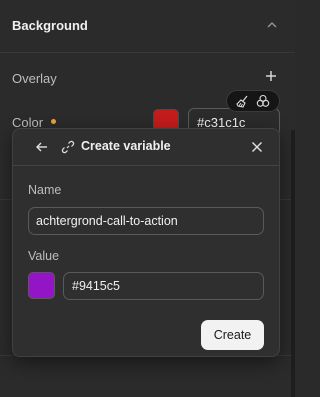 Image resolution: width=320 pixels, height=397 pixels. I want to click on value-label: Value, so click(44, 256).